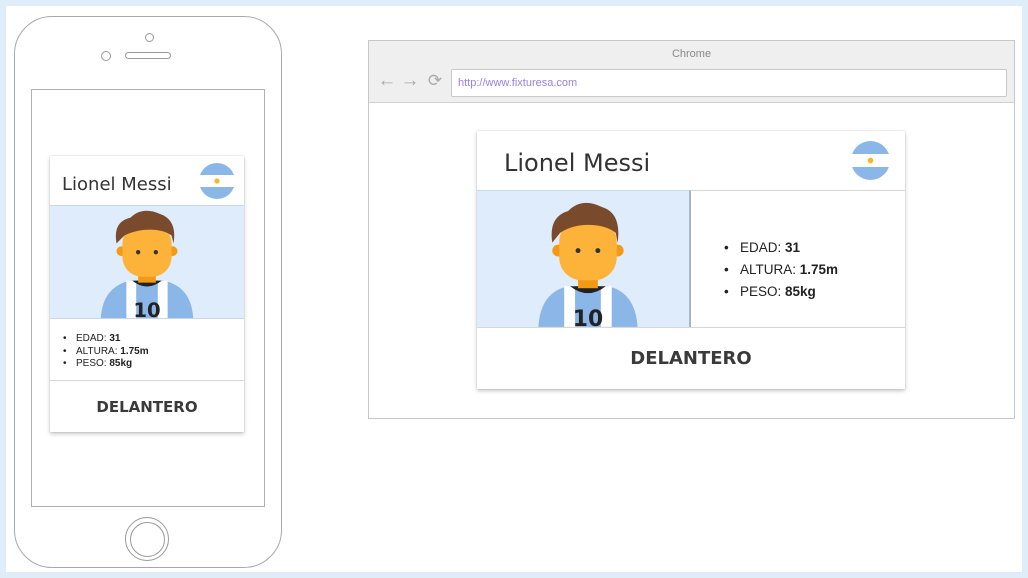 The image size is (1028, 578). I want to click on browser-toolbar: Chrome ← → ⟳, so click(691, 72).